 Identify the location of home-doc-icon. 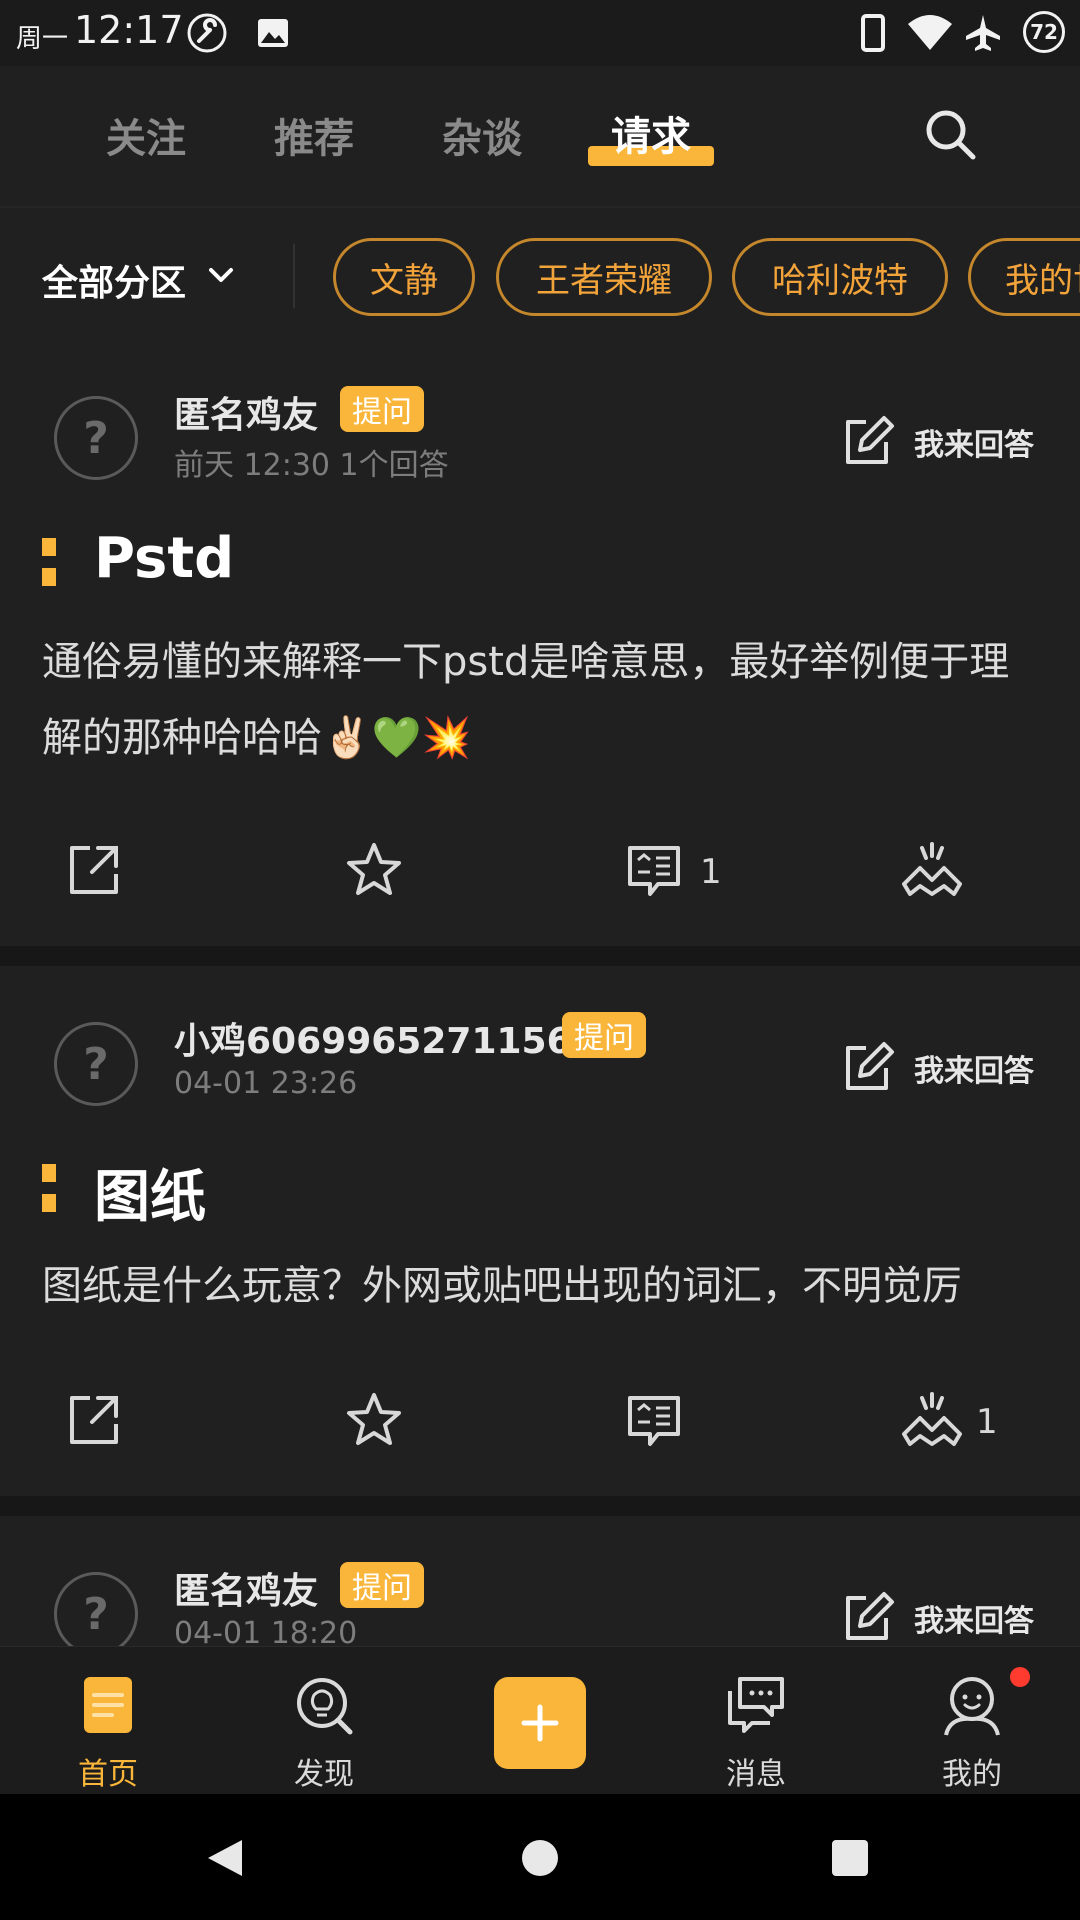
(108, 1705).